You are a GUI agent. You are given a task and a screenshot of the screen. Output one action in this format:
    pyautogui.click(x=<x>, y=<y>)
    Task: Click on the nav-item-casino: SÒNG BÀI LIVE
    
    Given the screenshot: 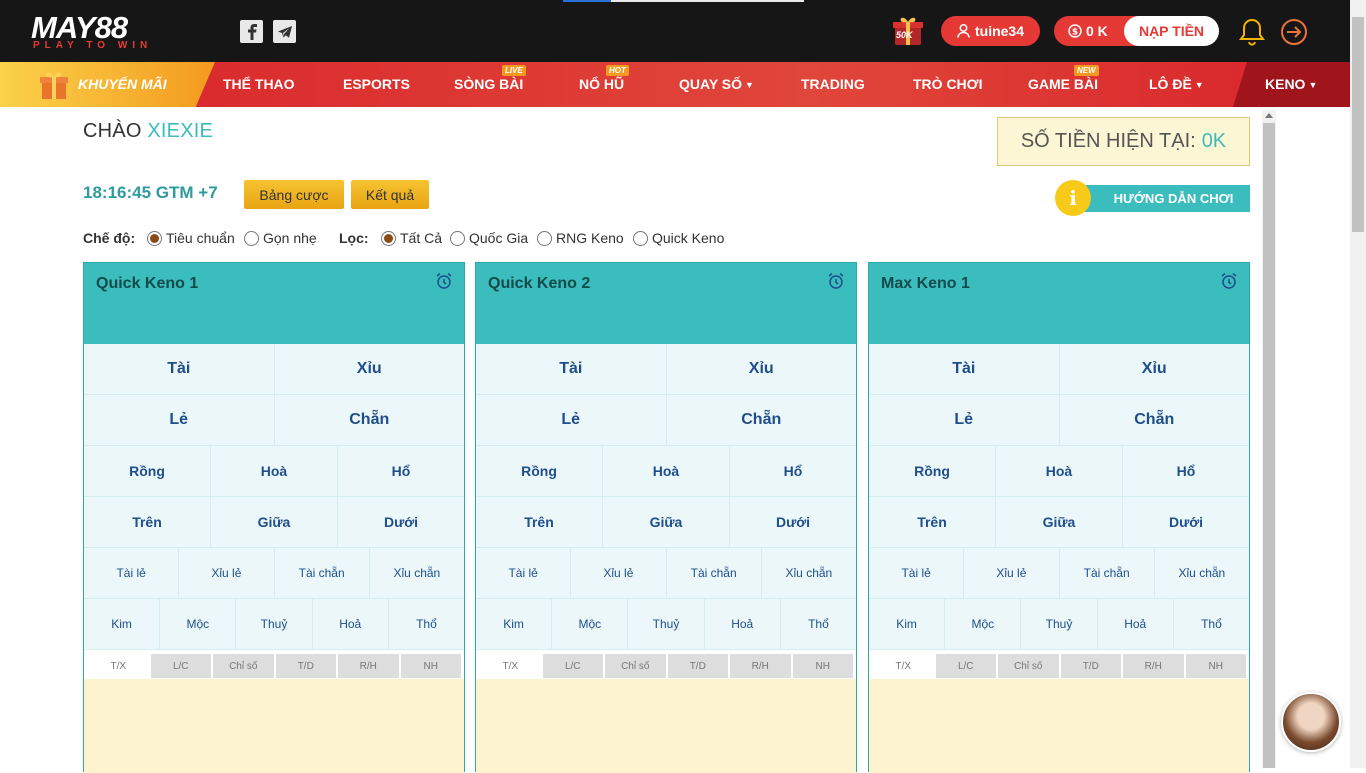 What is the action you would take?
    pyautogui.click(x=490, y=78)
    